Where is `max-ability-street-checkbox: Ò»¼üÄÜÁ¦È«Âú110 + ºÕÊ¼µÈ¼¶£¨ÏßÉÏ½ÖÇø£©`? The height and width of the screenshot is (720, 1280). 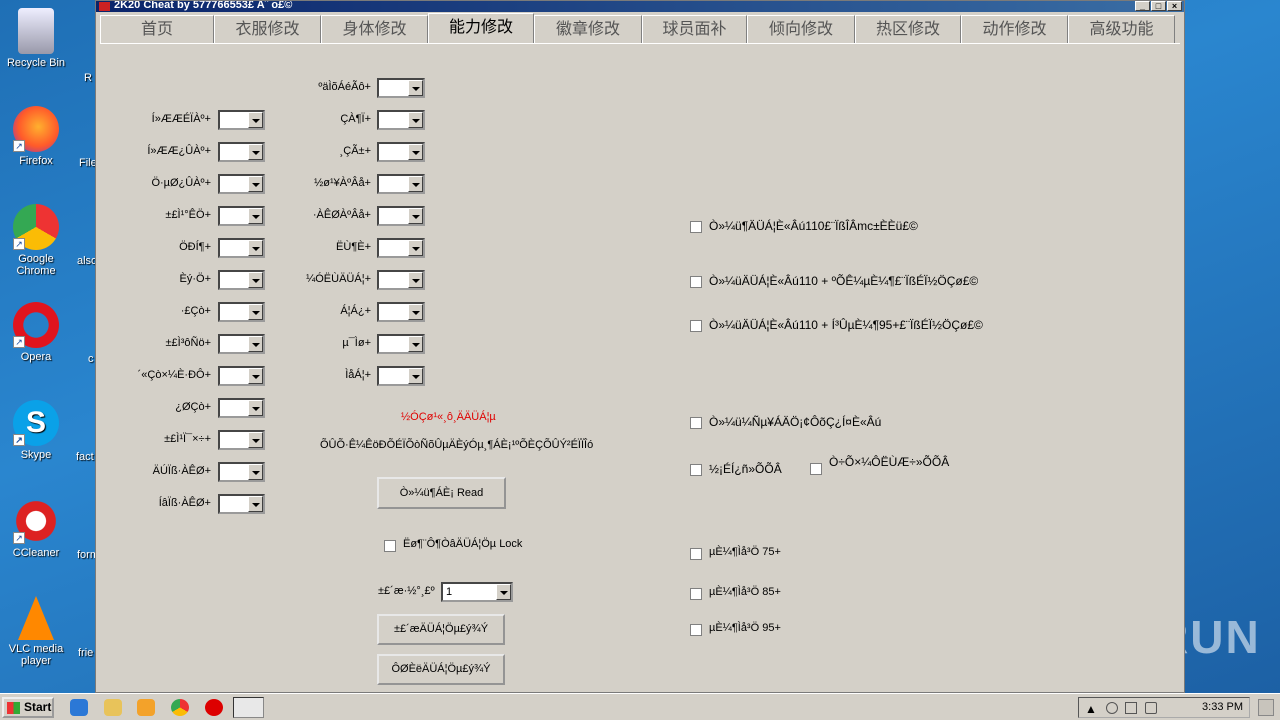 max-ability-street-checkbox: Ò»¼üÄÜÁ¦È«Âú110 + ºÕÊ¼µÈ¼¶£¨ÏßÉÏ½ÖÇø£© is located at coordinates (834, 281).